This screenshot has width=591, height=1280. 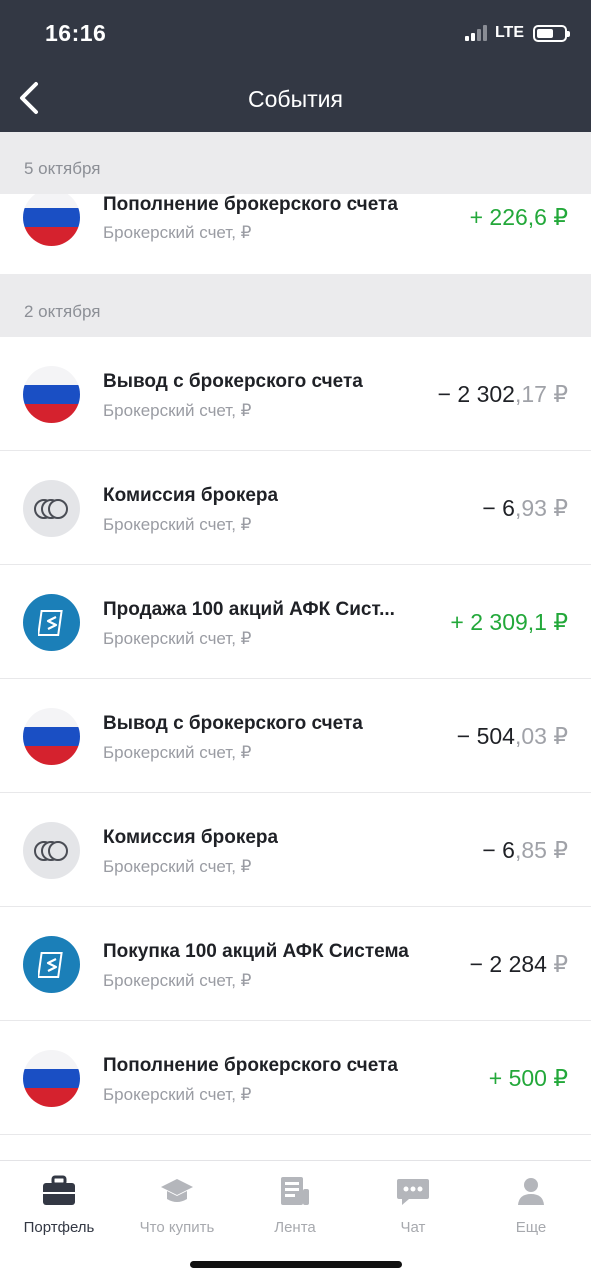 I want to click on amount-value: − 2 302, so click(x=476, y=394).